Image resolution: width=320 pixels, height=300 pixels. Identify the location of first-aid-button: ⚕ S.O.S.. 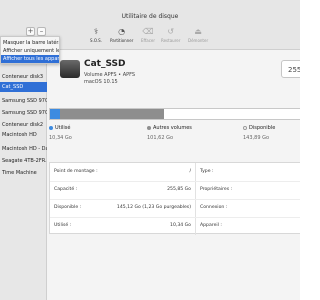
(96, 35).